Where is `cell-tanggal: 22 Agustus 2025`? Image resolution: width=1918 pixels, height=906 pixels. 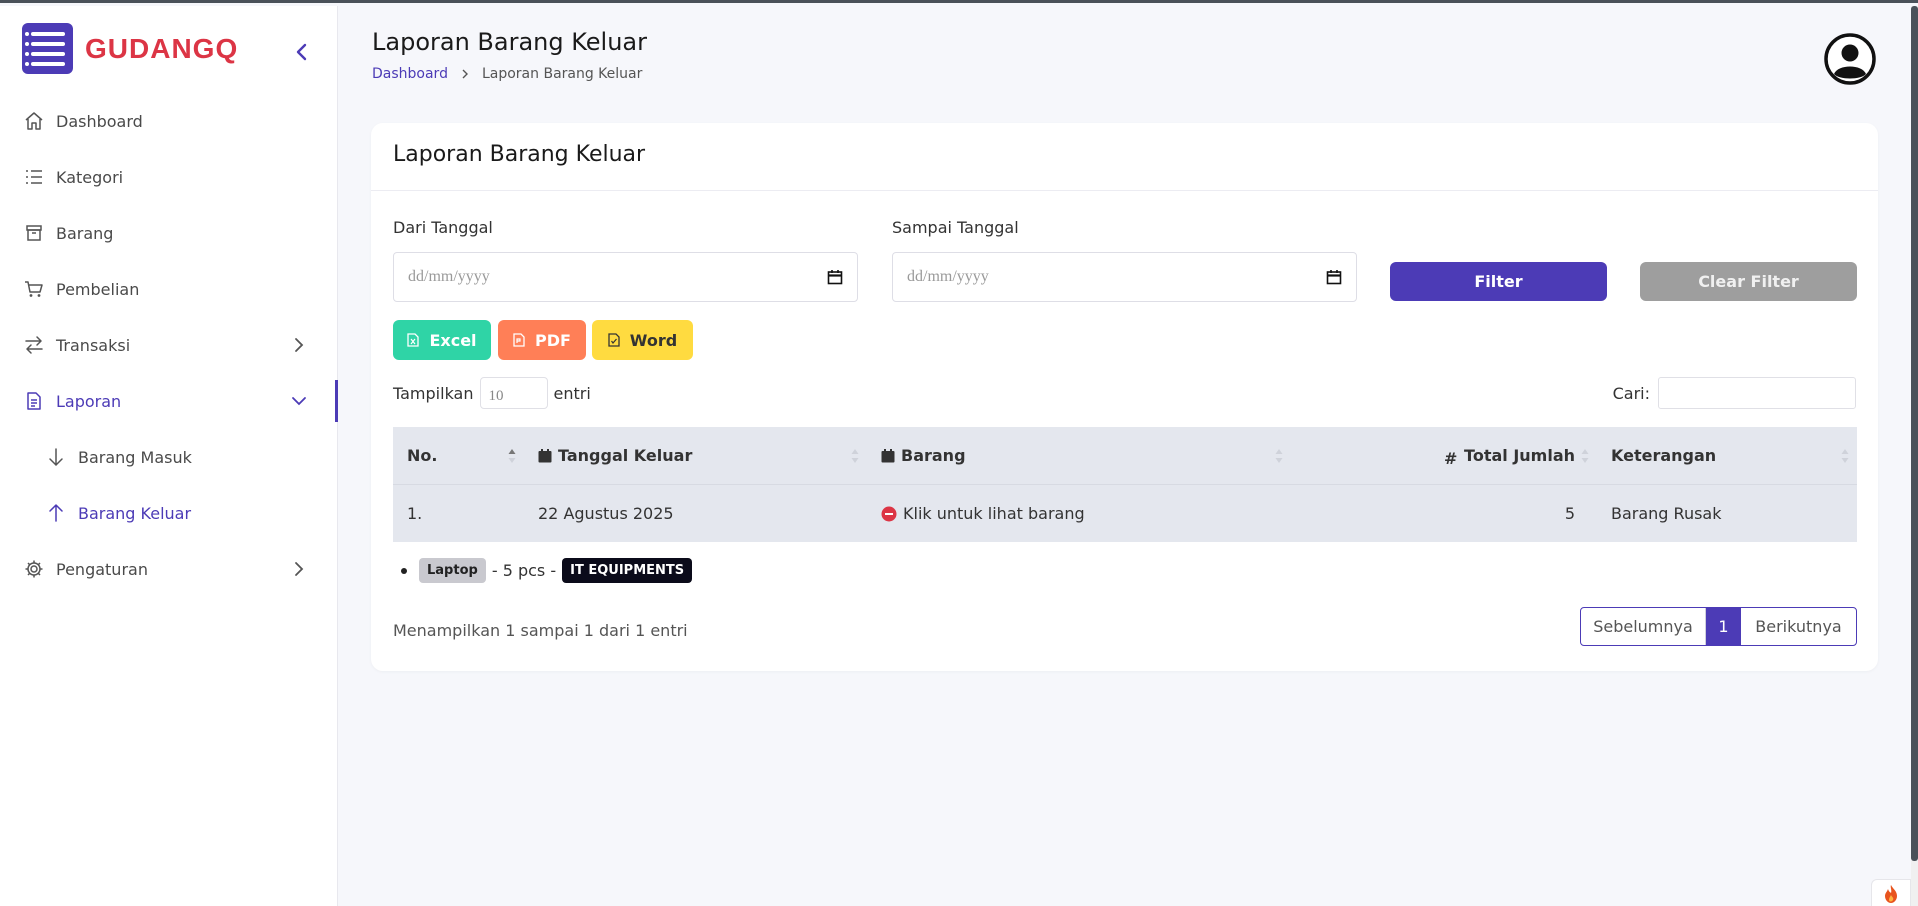 cell-tanggal: 22 Agustus 2025 is located at coordinates (606, 513).